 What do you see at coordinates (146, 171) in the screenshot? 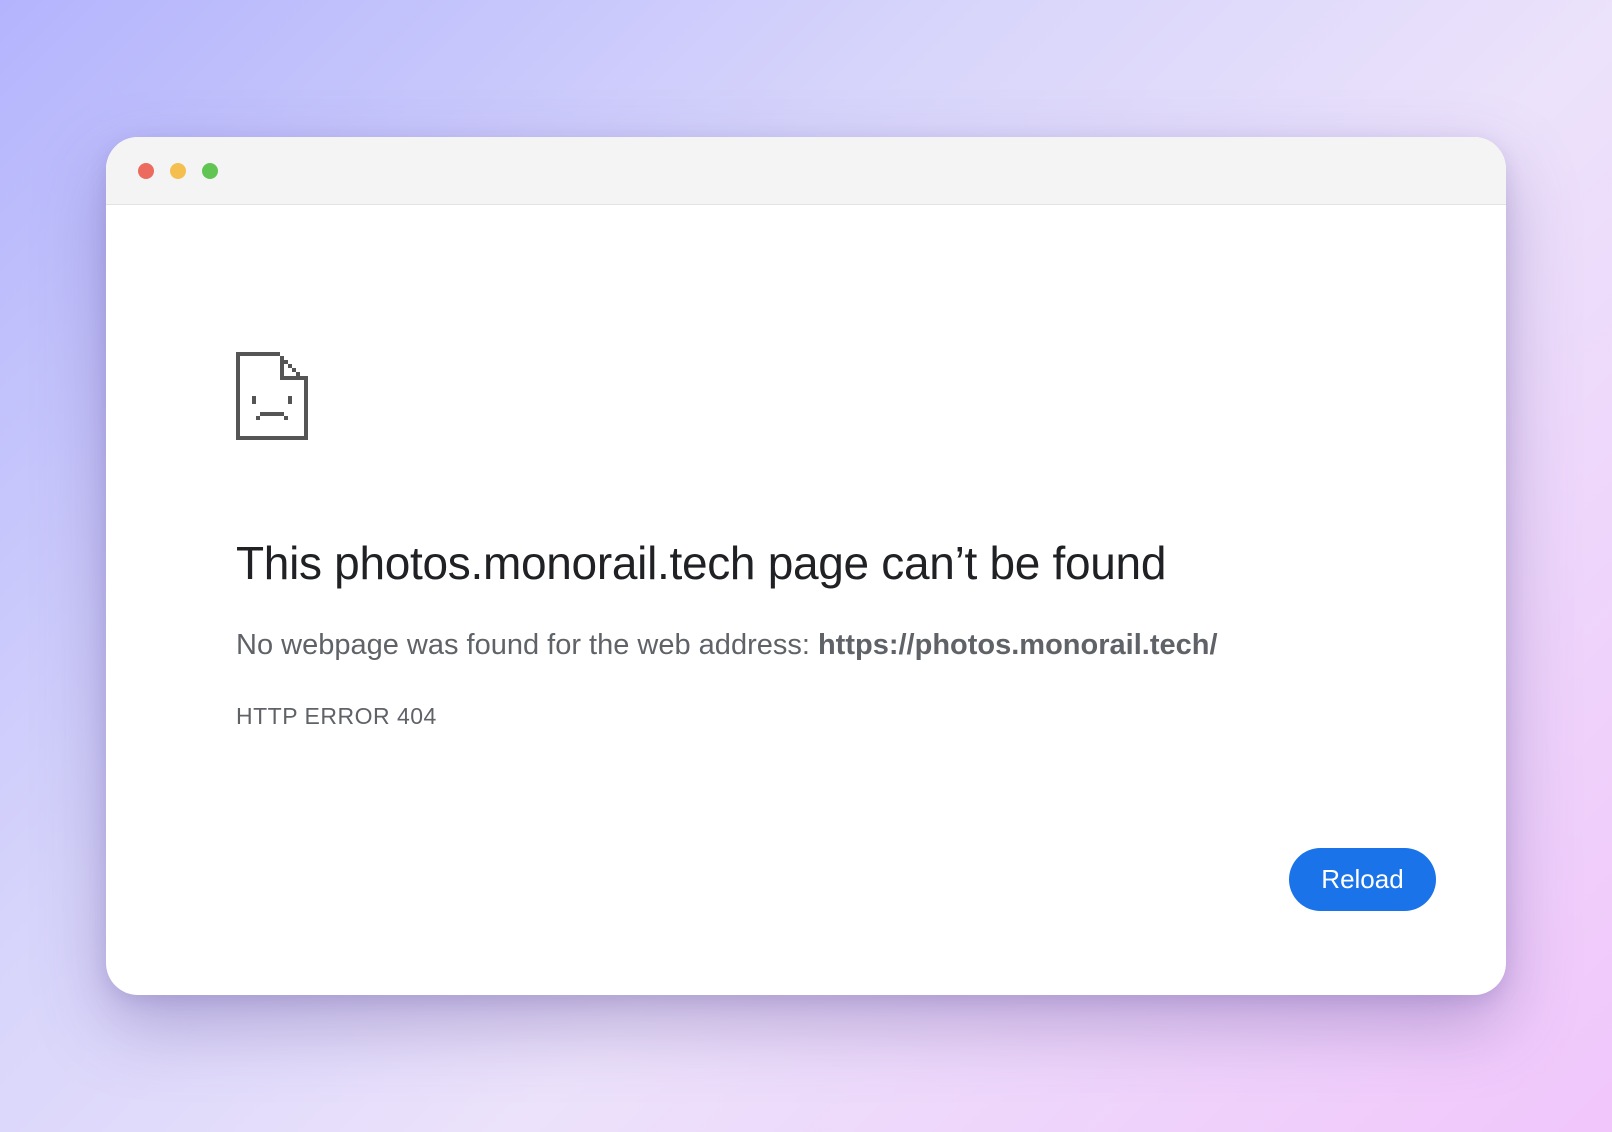
I see `close-window-button` at bounding box center [146, 171].